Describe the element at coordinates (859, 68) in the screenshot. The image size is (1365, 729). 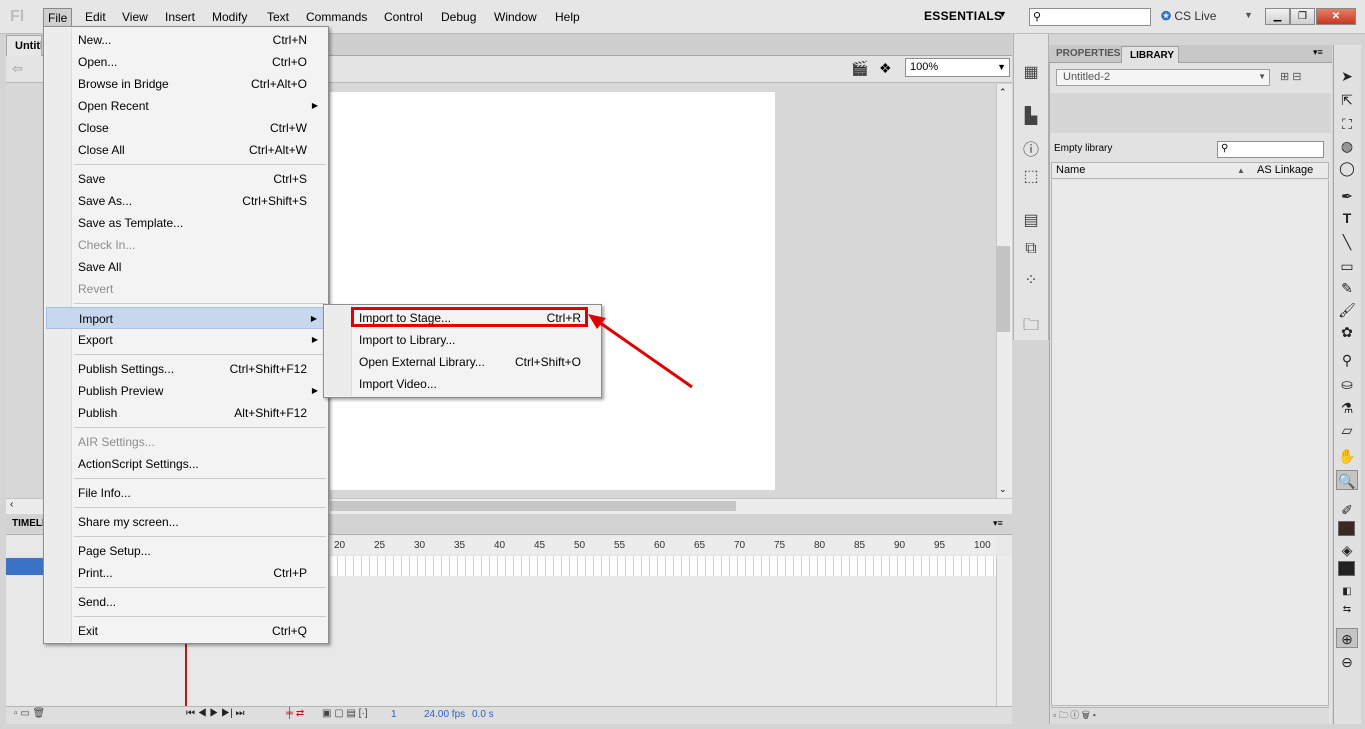
I see `edit-scene-icon: 🎬` at that location.